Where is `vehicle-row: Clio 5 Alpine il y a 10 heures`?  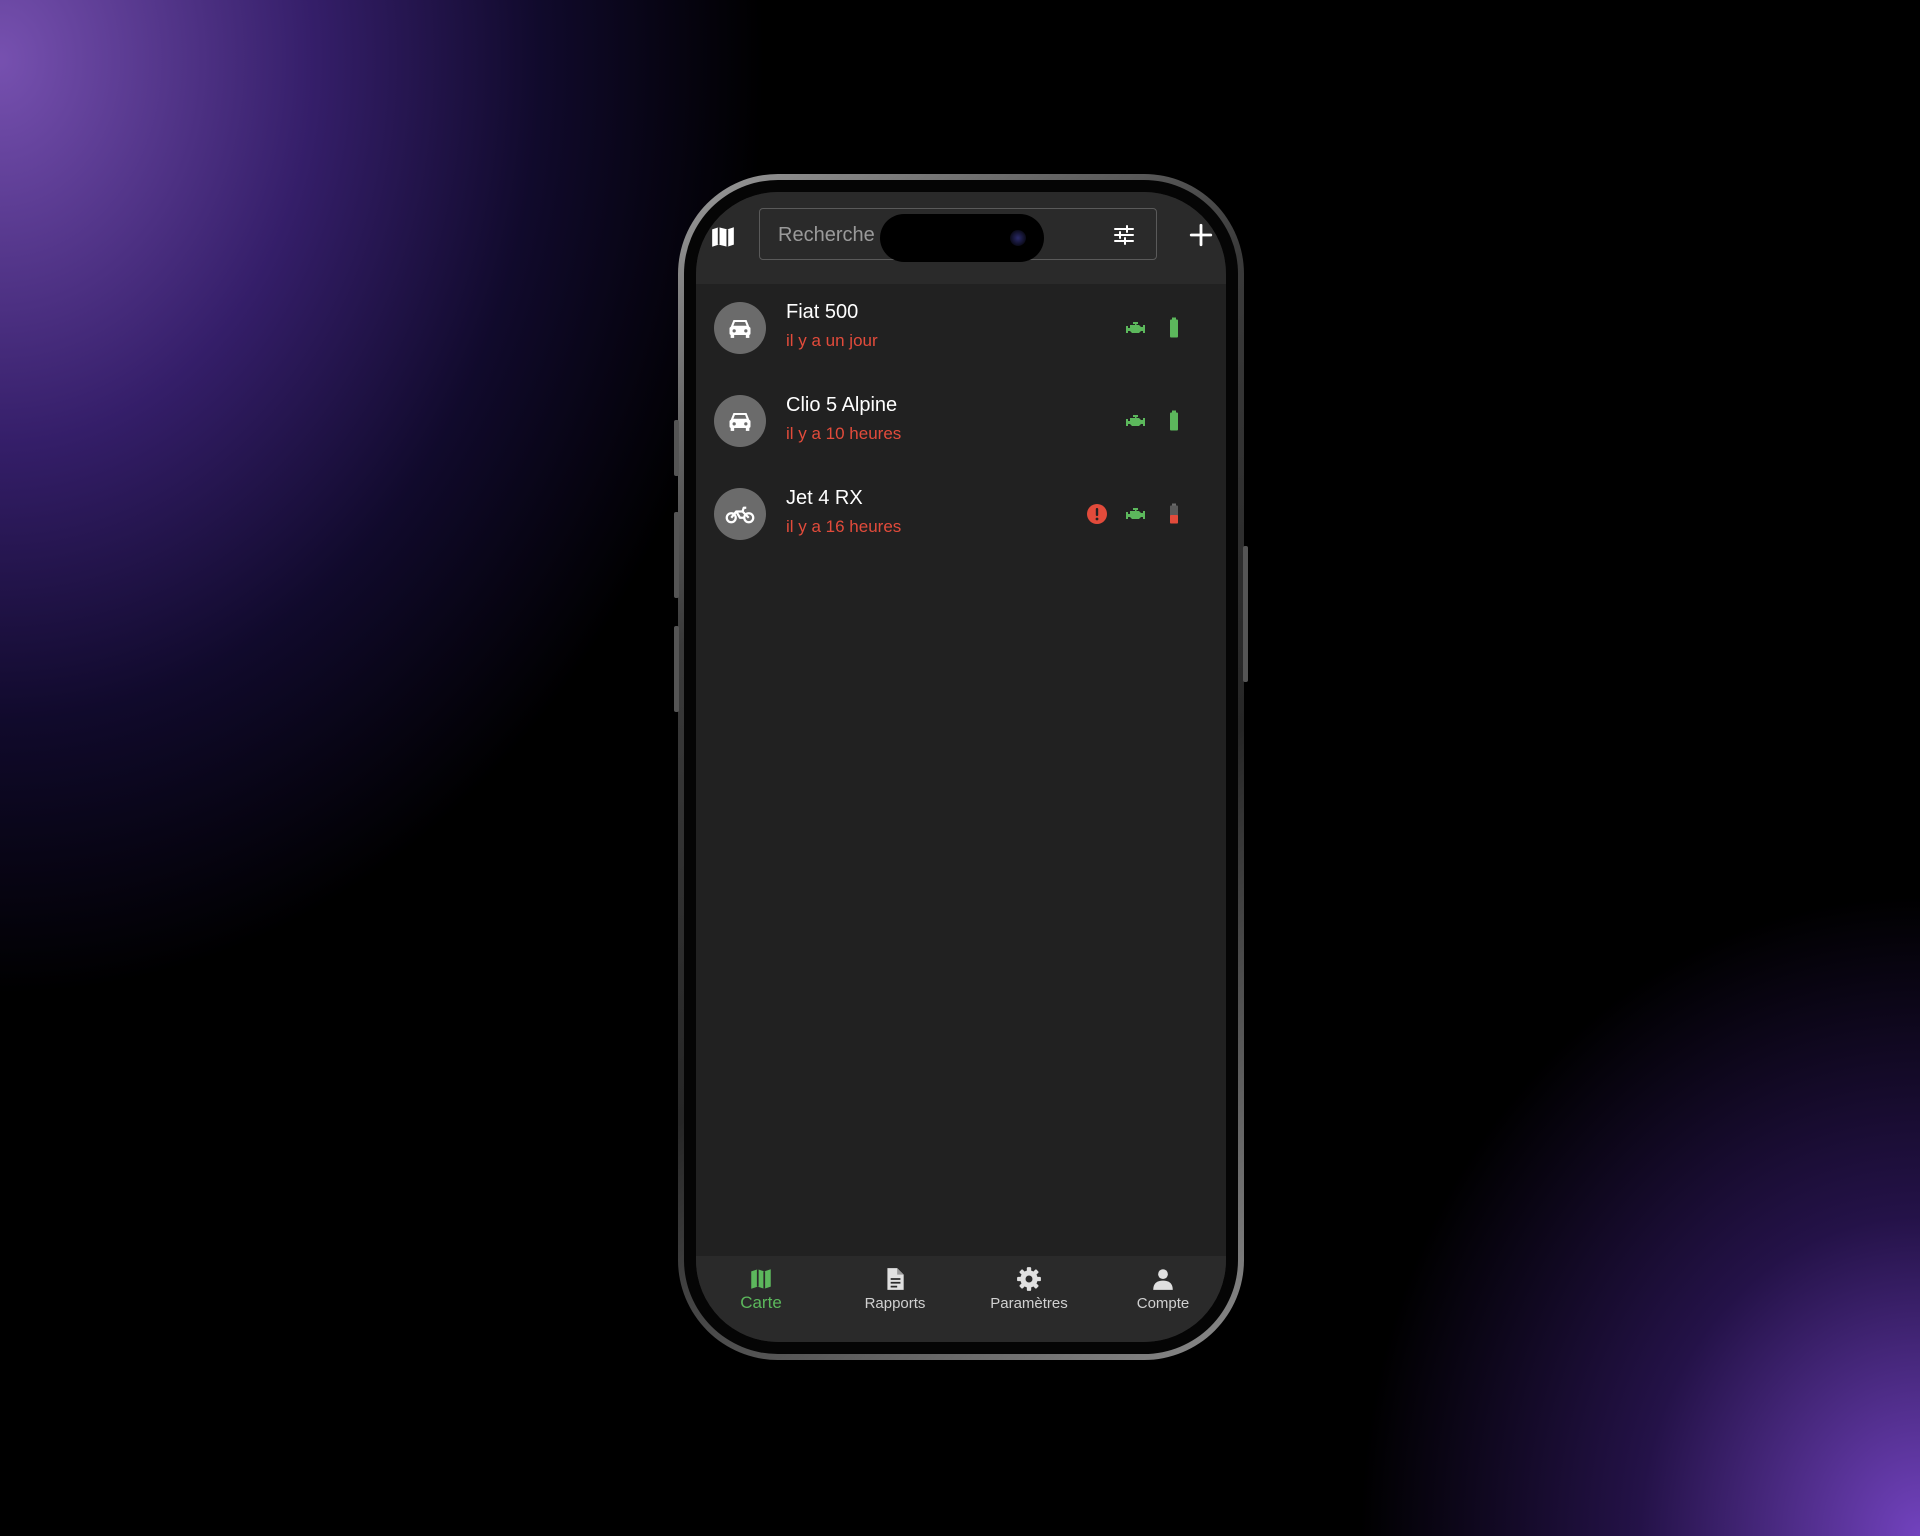
vehicle-row: Clio 5 Alpine il y a 10 heures is located at coordinates (961, 423).